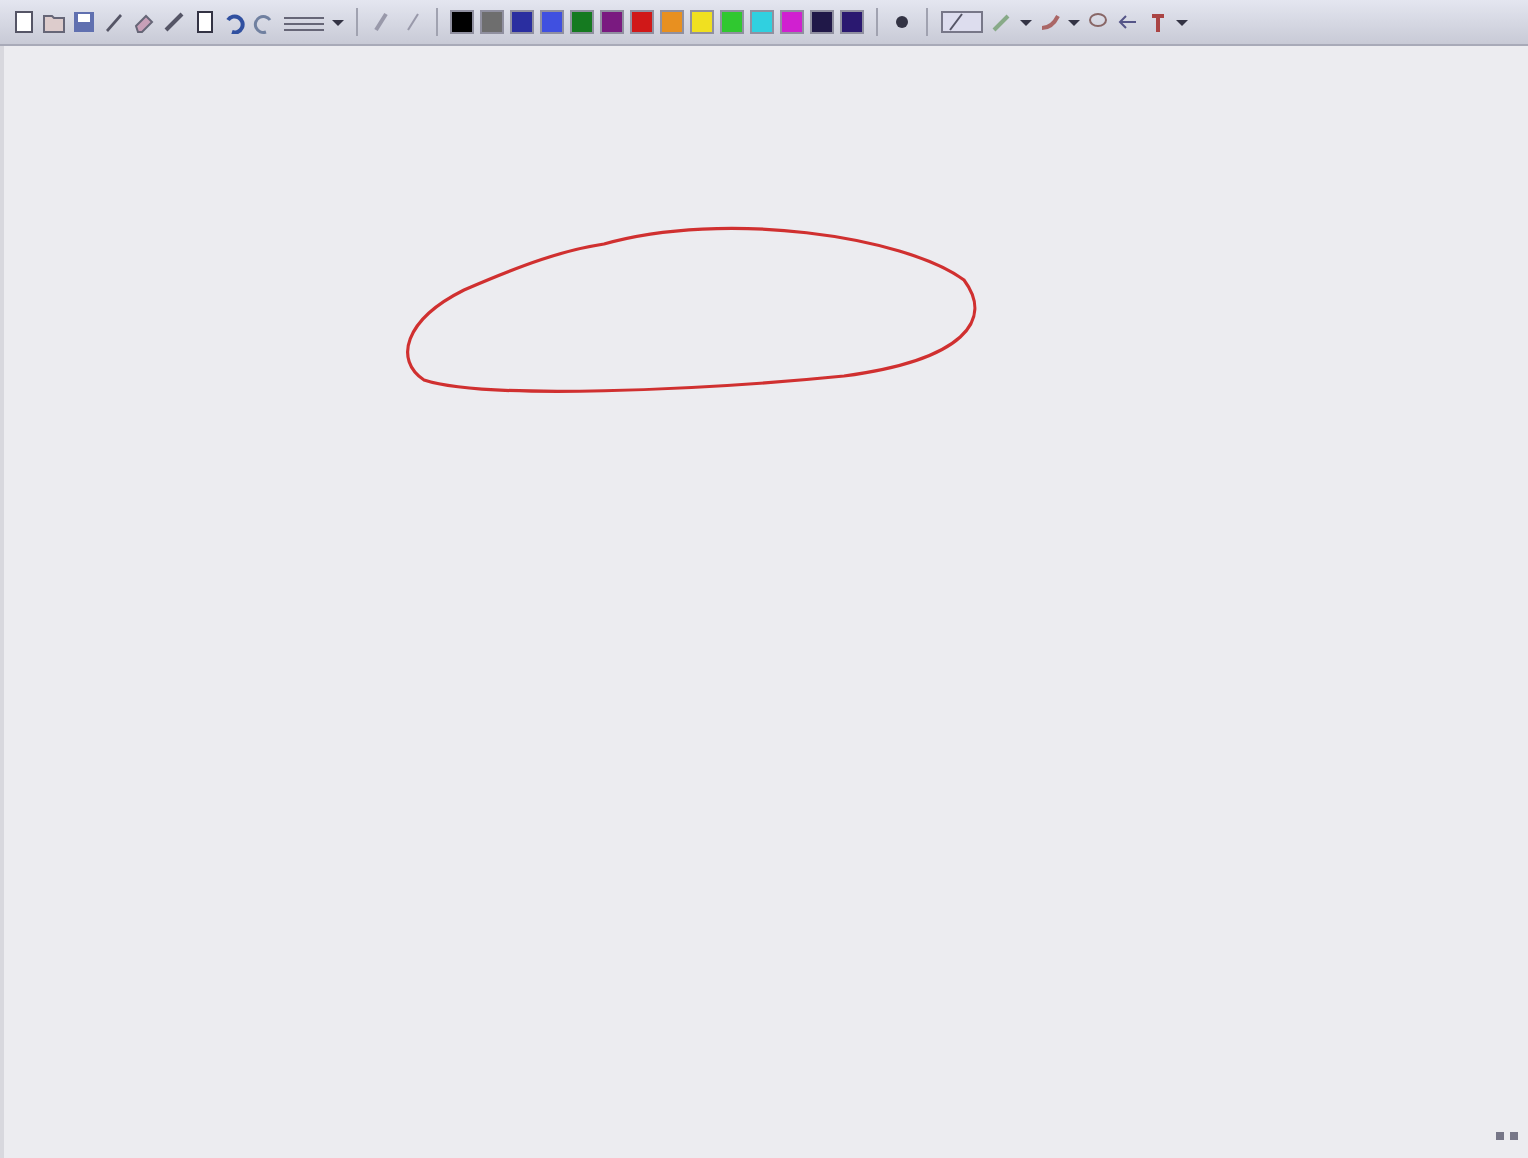  What do you see at coordinates (54, 22) in the screenshot?
I see `folder-icon` at bounding box center [54, 22].